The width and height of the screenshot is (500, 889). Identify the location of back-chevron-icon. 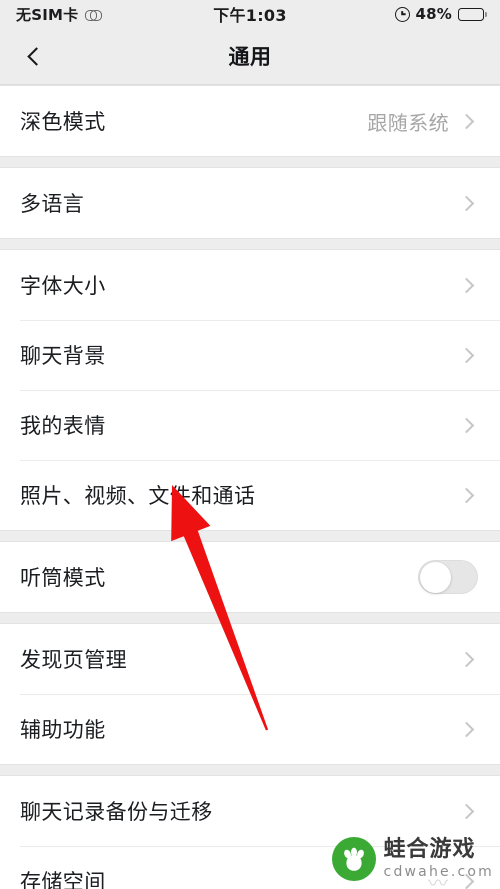
(36, 56).